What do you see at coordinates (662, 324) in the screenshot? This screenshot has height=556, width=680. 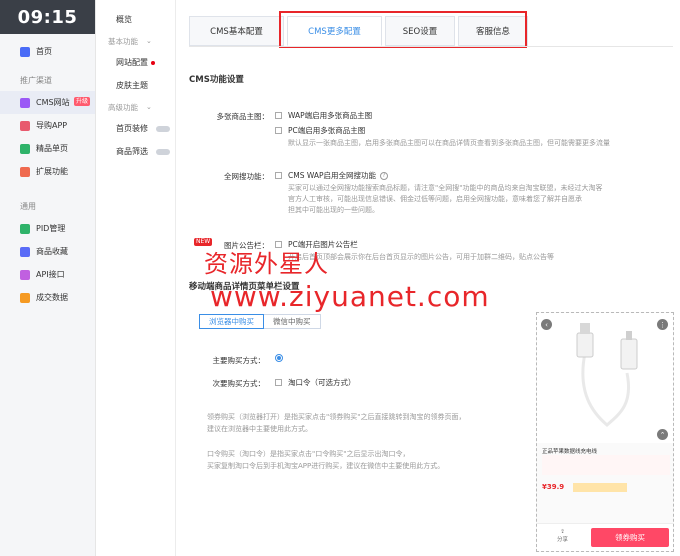 I see `more-icon: ⋮` at bounding box center [662, 324].